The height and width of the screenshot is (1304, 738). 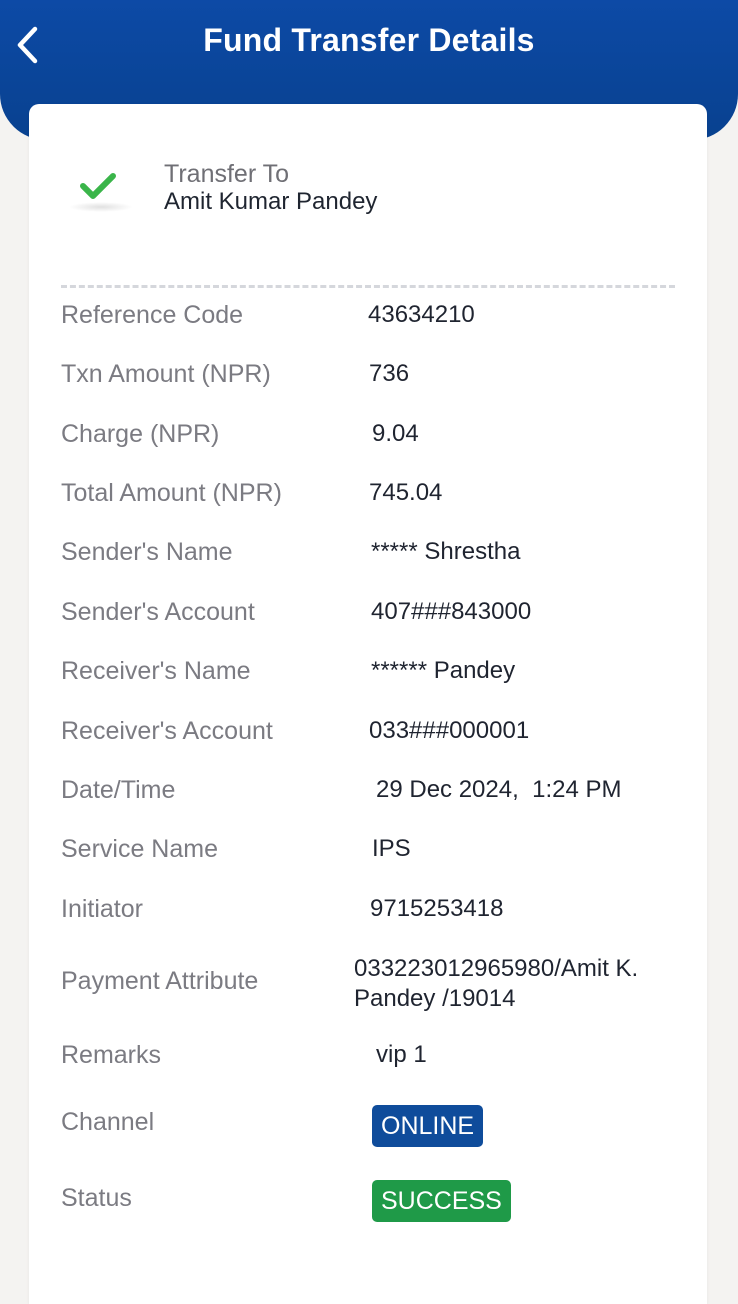 What do you see at coordinates (98, 186) in the screenshot?
I see `checkmark-icon` at bounding box center [98, 186].